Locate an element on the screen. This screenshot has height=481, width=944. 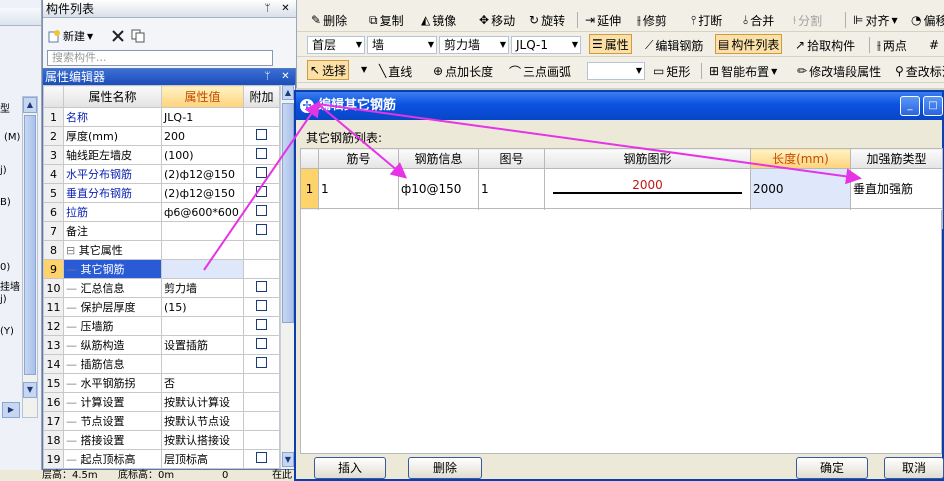
row-number: 2 is located at coordinates (53, 136).